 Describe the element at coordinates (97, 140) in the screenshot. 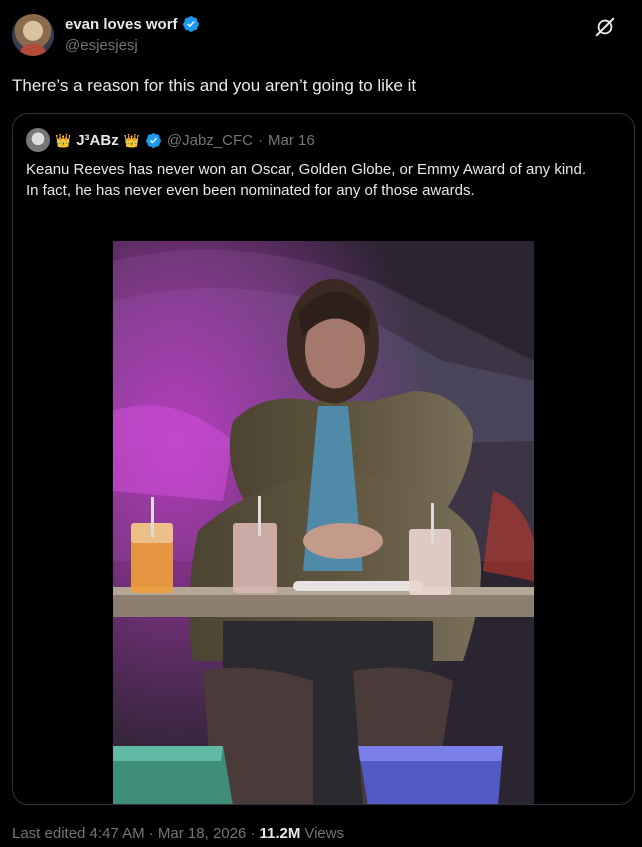

I see `quoted-author-name: J³ABz` at that location.